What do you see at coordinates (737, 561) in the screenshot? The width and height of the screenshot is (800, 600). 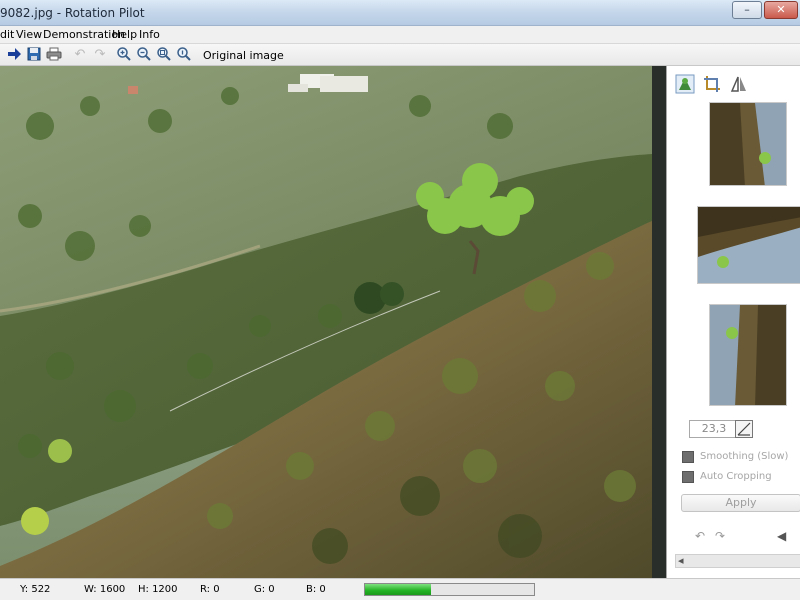 I see `panel-scrollbar: ◂` at bounding box center [737, 561].